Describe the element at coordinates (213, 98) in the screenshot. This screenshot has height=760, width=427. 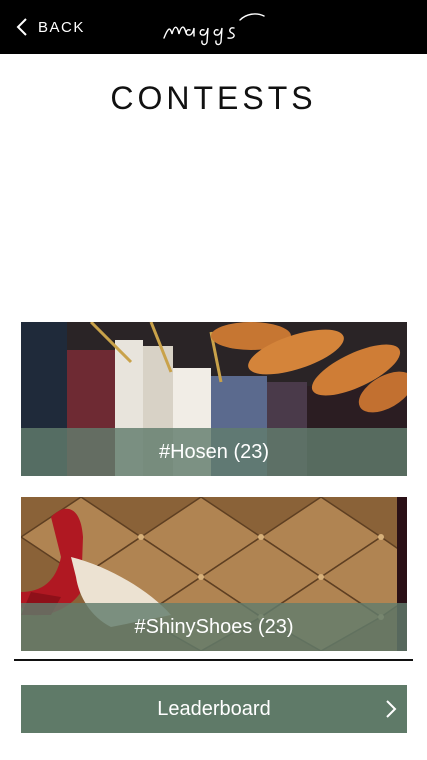
I see `page-title: CONTESTS` at that location.